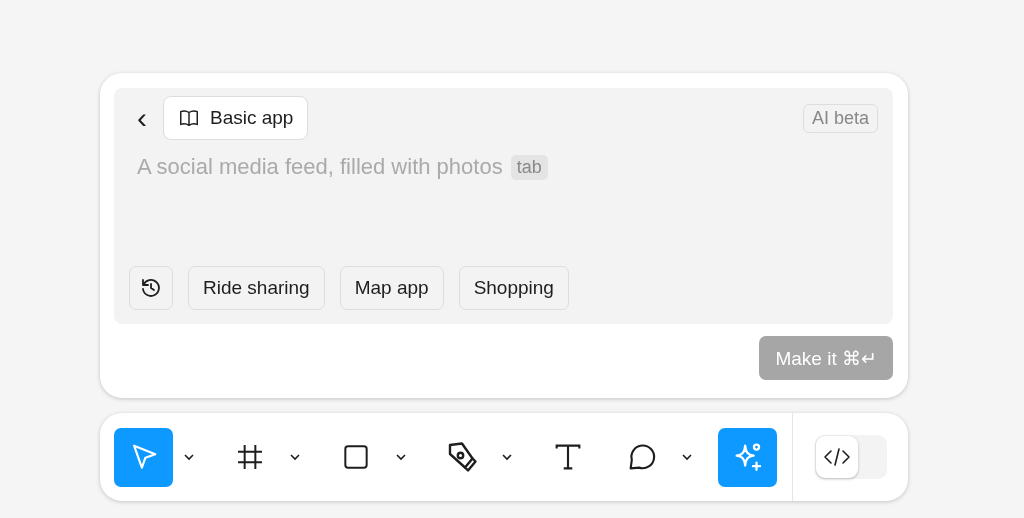 The image size is (1024, 518). I want to click on suggestion-chip: Ride sharing, so click(256, 288).